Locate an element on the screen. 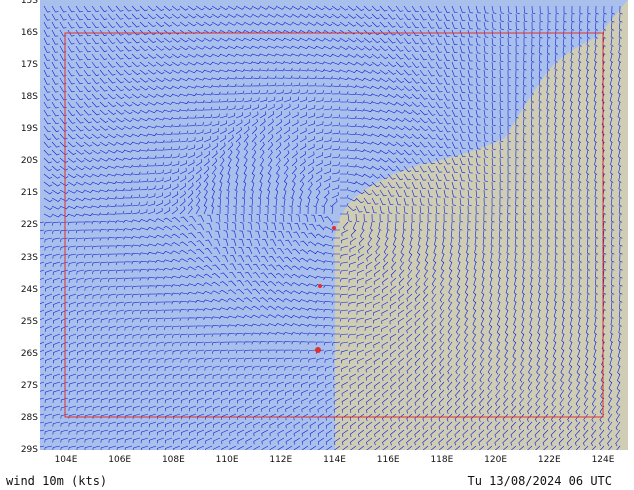 The width and height of the screenshot is (634, 490). latitude-label: 28S is located at coordinates (29, 417).